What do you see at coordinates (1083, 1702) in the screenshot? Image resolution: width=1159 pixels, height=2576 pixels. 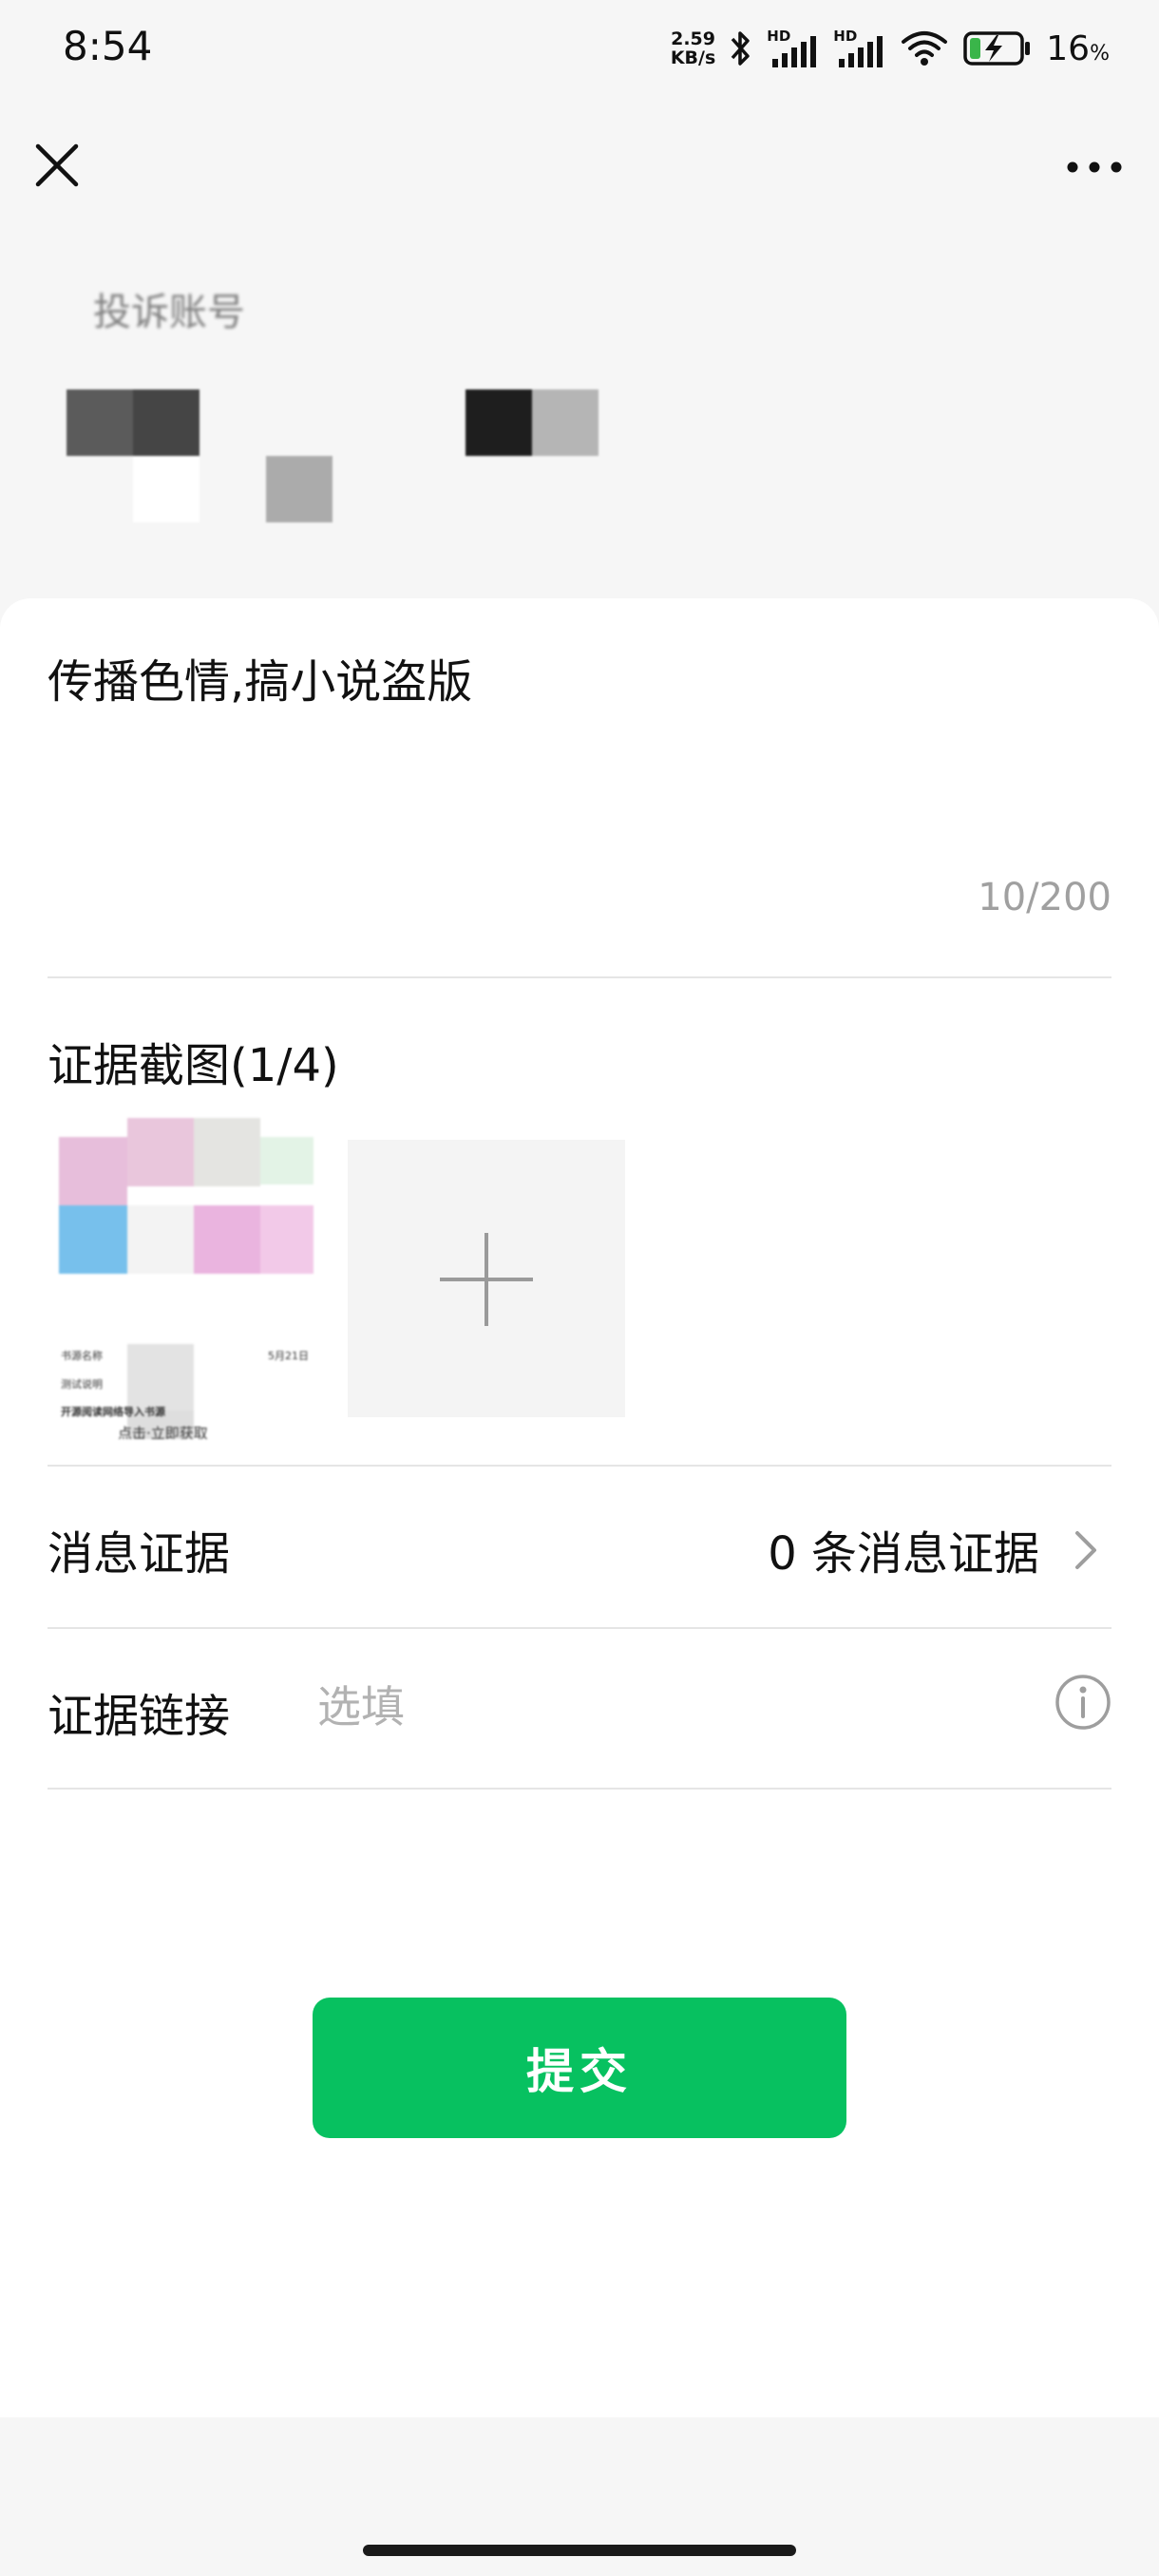 I see `info-icon` at bounding box center [1083, 1702].